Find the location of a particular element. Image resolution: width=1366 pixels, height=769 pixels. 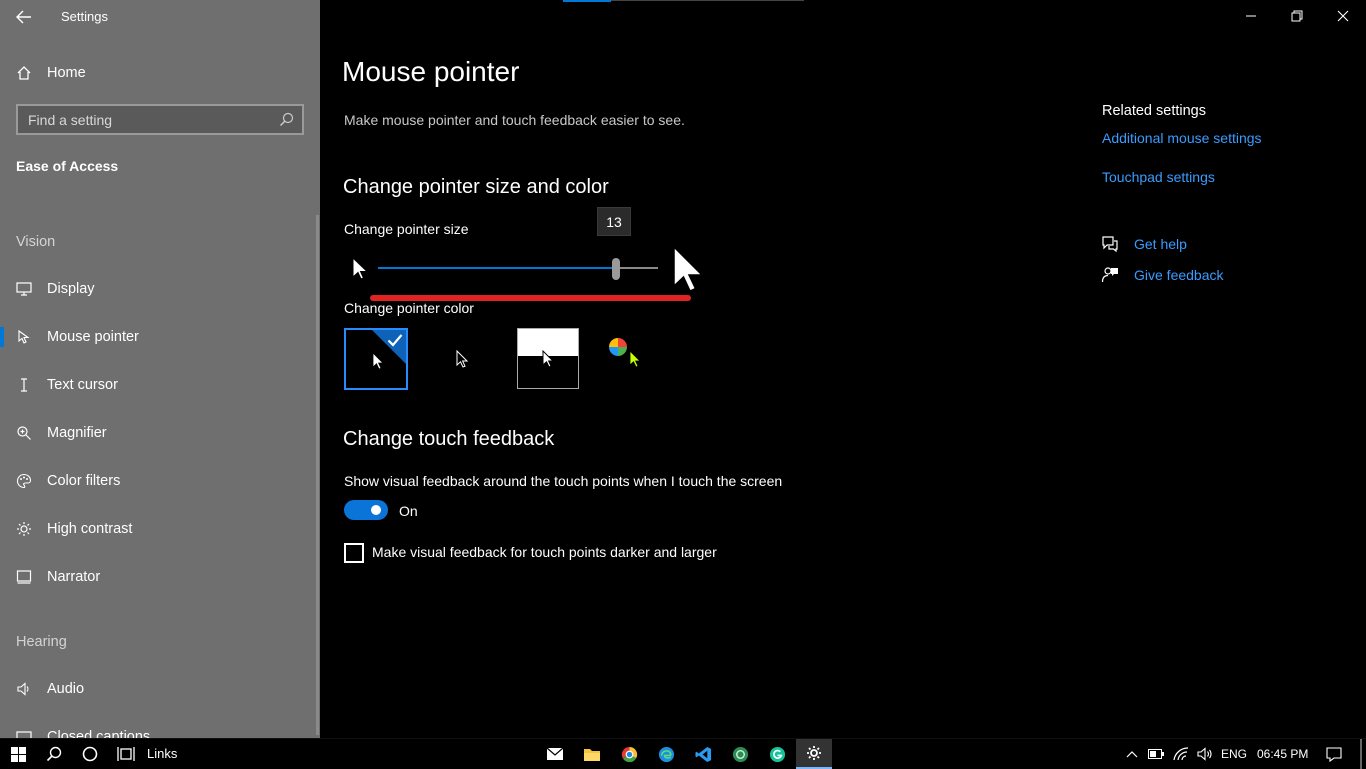

back-button is located at coordinates (24, 17).